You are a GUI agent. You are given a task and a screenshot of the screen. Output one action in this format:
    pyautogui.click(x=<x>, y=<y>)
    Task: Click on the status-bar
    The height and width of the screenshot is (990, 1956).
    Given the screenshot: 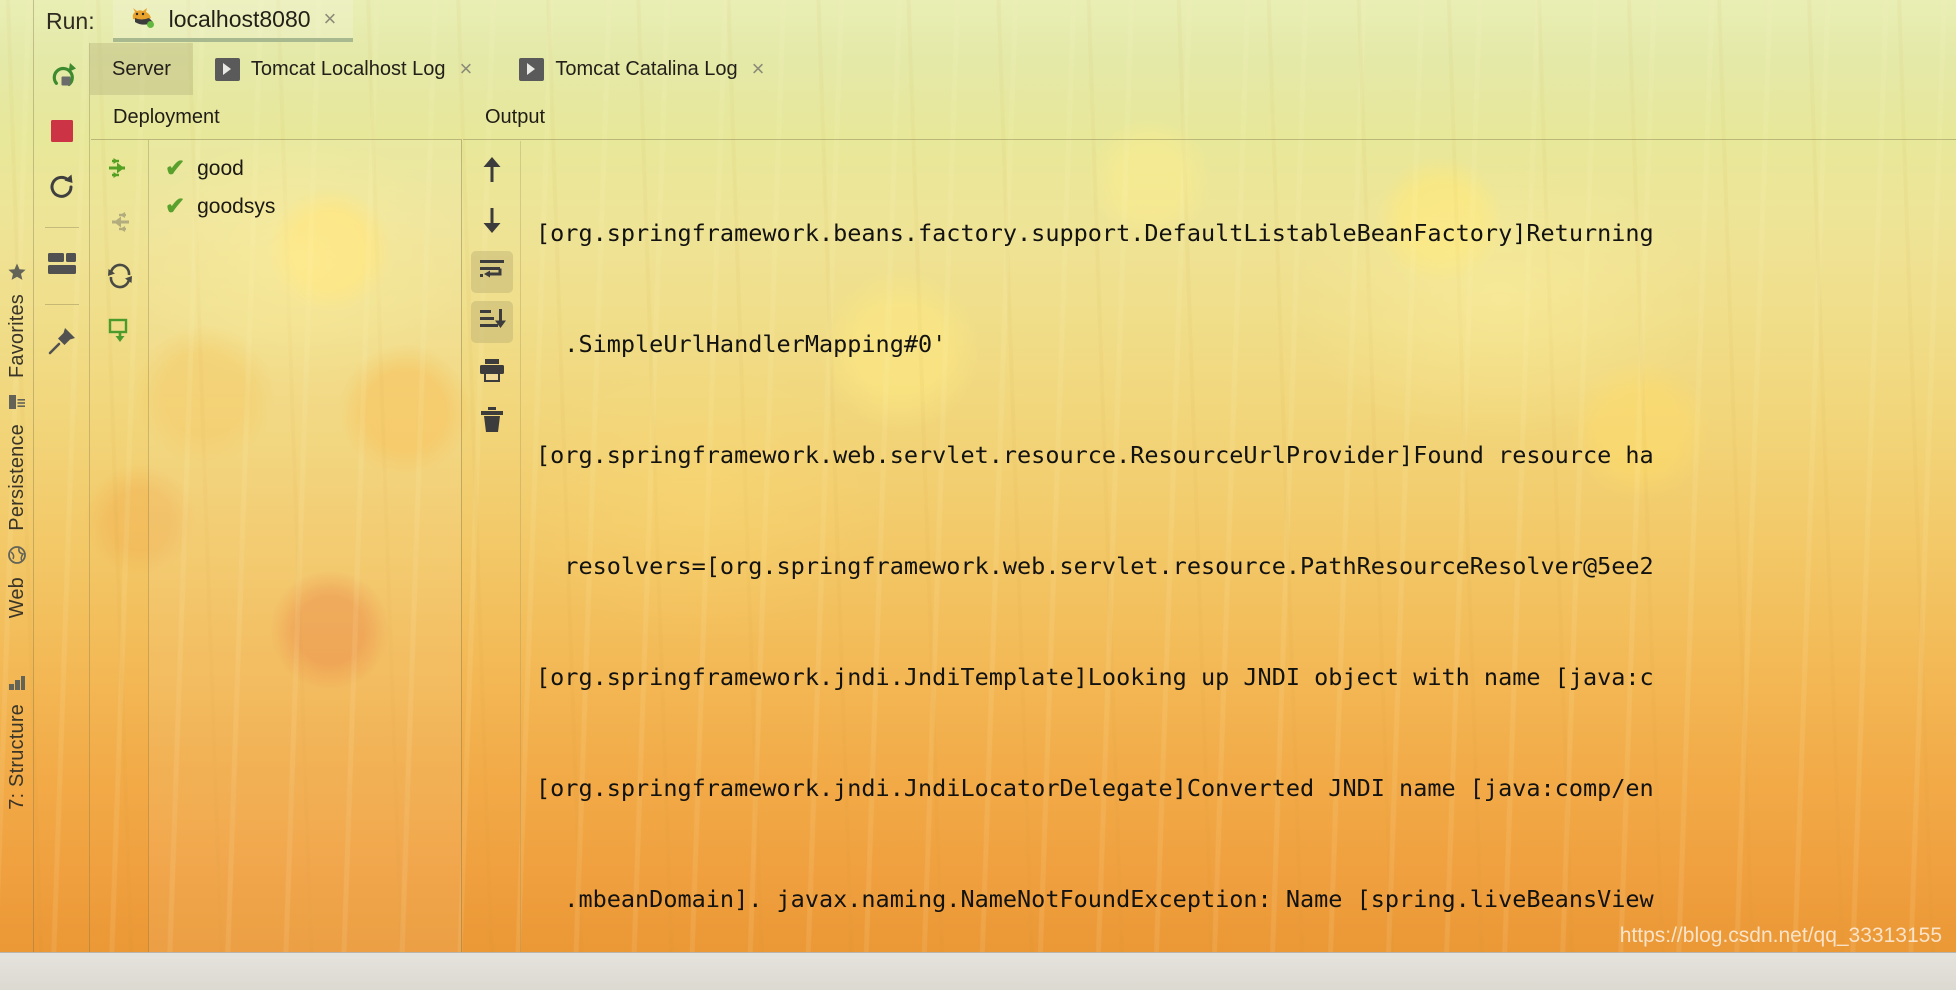 What is the action you would take?
    pyautogui.click(x=978, y=971)
    